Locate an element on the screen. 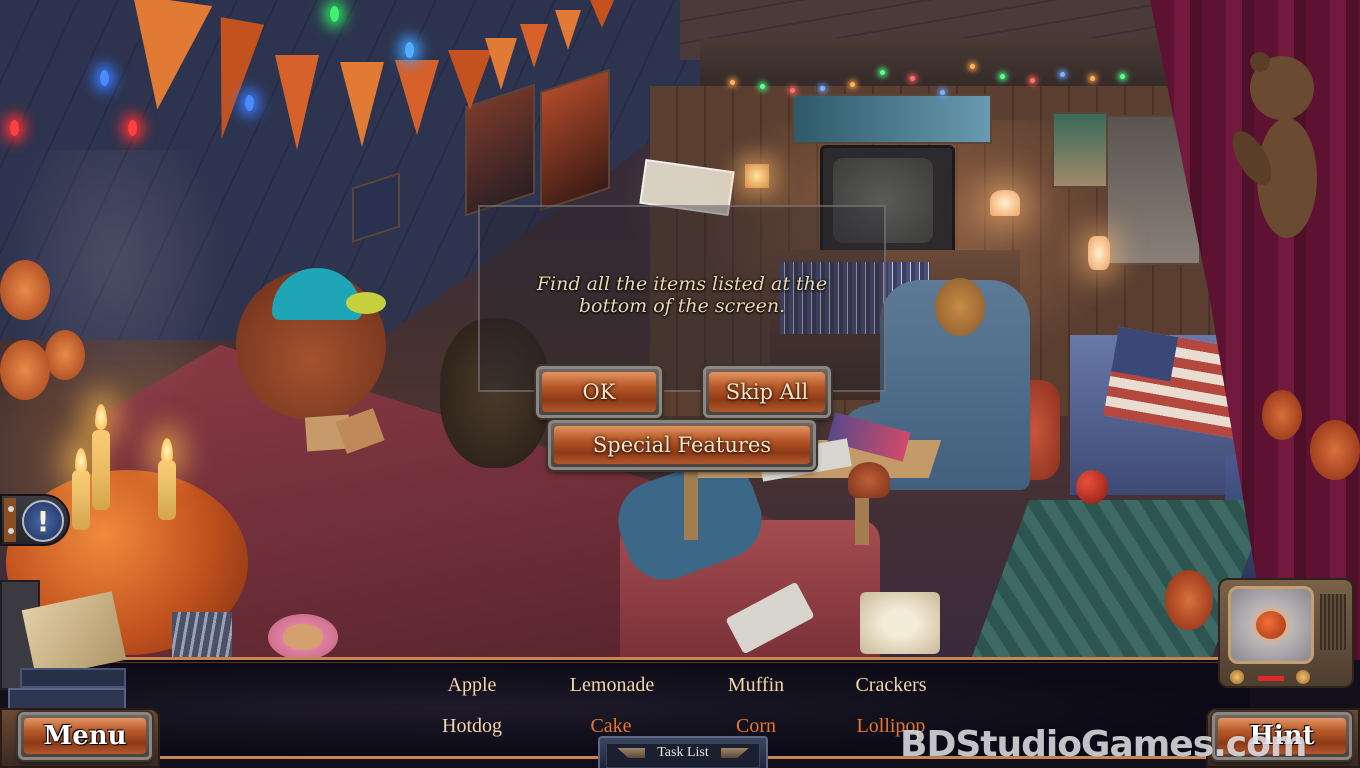  task-item-apple: Apple is located at coordinates (472, 685).